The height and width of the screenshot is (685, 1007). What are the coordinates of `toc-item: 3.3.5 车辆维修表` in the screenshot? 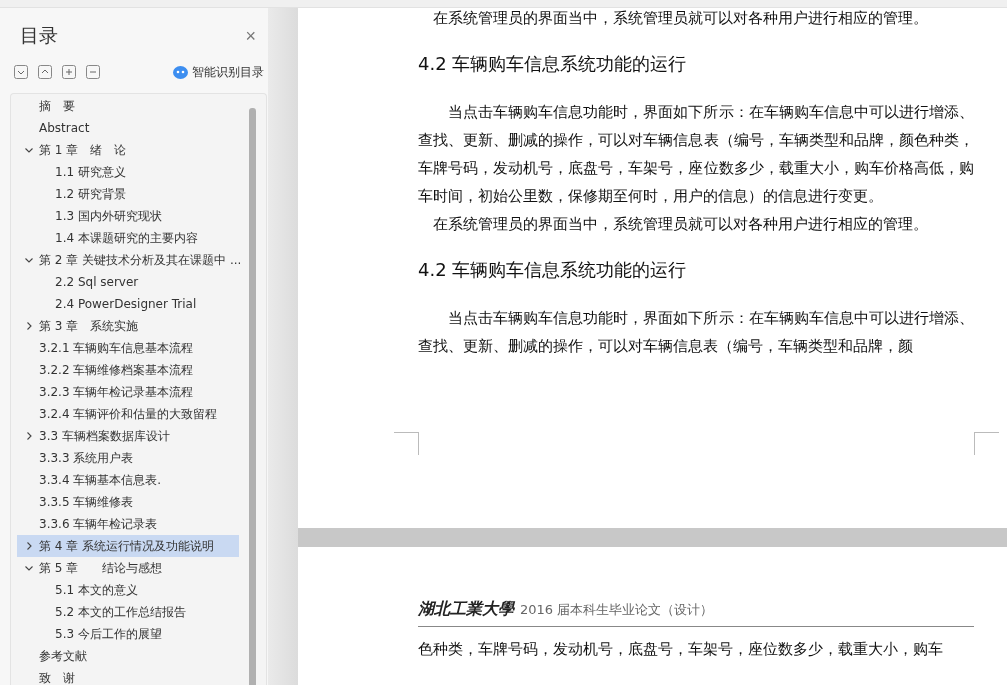 It's located at (128, 502).